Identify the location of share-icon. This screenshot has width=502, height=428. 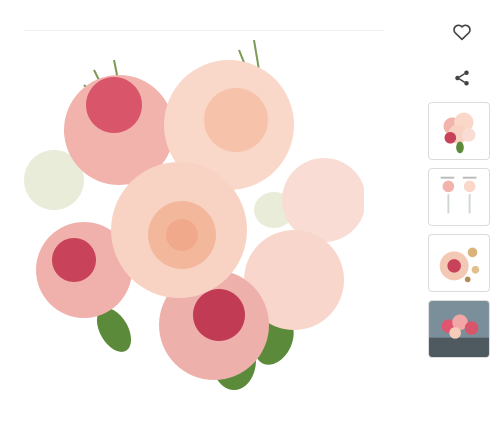
(462, 78).